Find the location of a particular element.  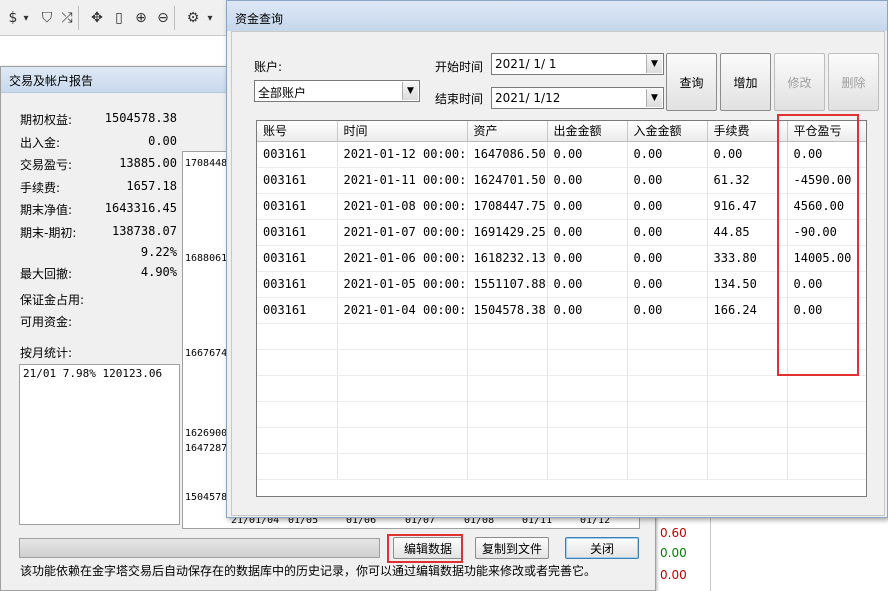

table-cell: 2021-01-08 00:00:00 is located at coordinates (402, 206).